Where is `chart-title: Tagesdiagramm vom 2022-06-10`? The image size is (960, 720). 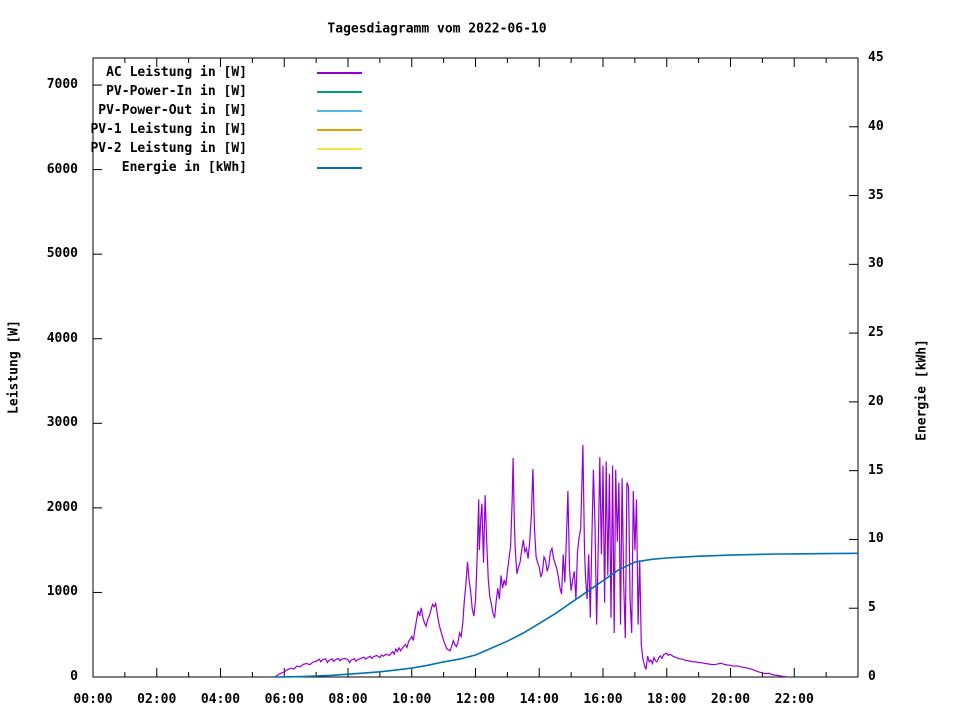
chart-title: Tagesdiagramm vom 2022-06-10 is located at coordinates (437, 29).